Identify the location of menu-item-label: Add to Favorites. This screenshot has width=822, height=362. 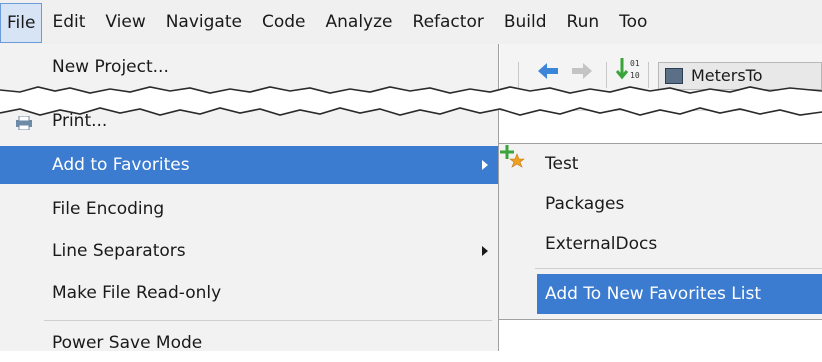
(121, 165).